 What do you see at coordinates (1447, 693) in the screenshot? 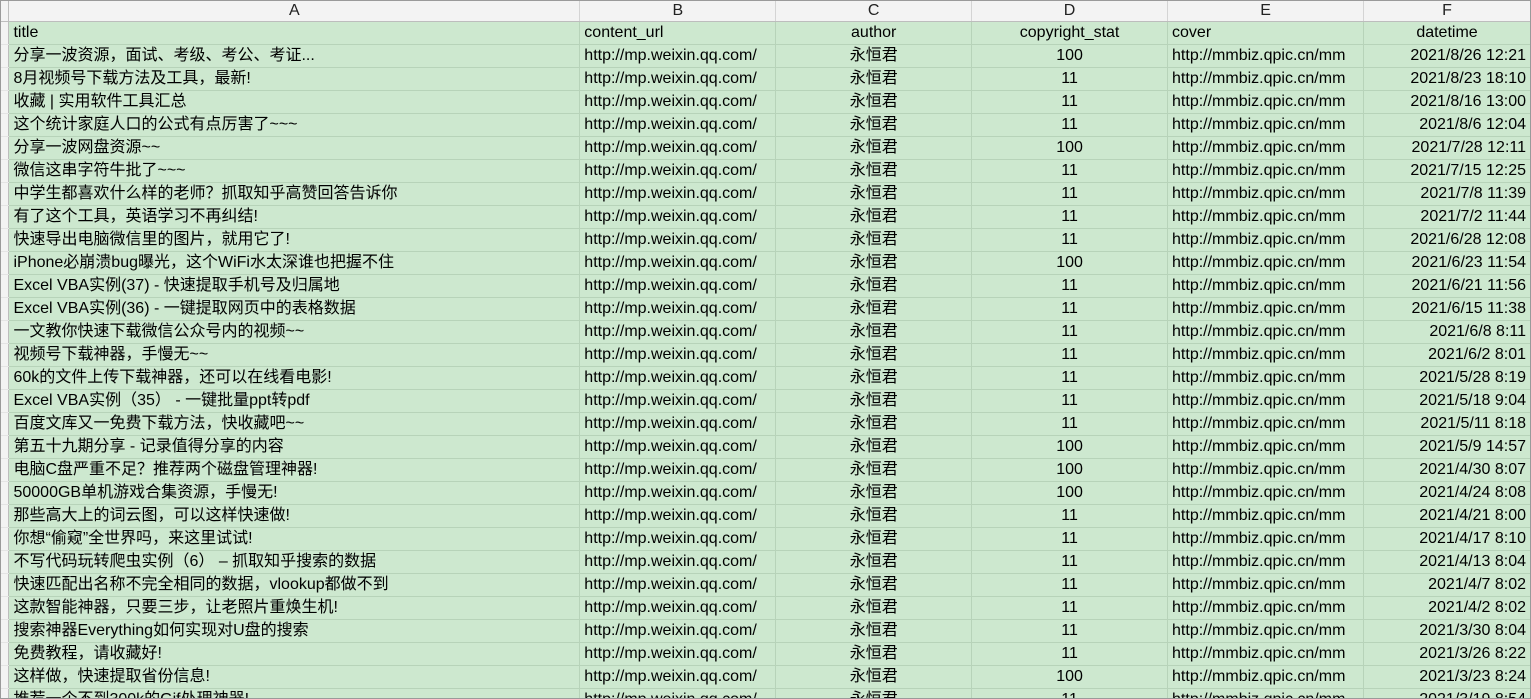
I see `cell-datetime: 2021/3/19 8:54` at bounding box center [1447, 693].